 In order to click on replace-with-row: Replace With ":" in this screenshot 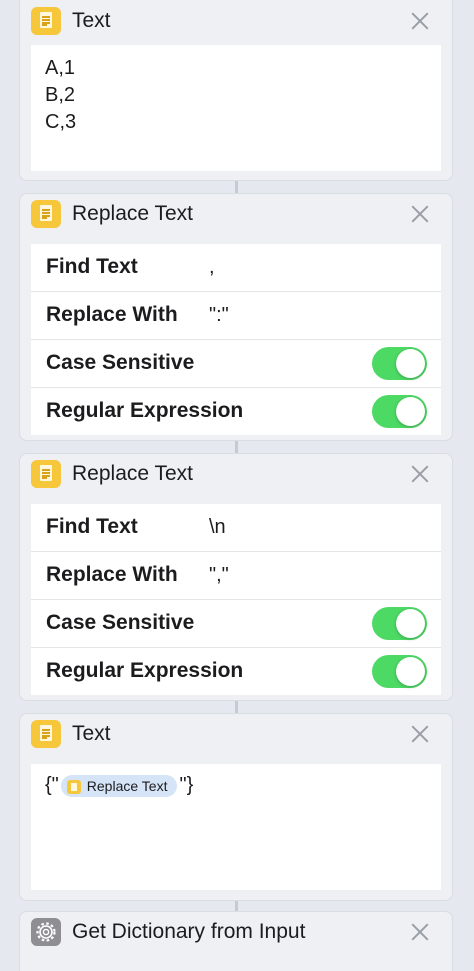, I will do `click(236, 316)`.